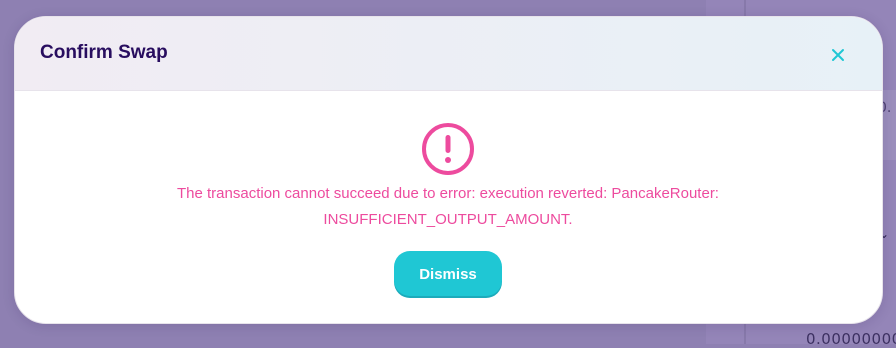 The height and width of the screenshot is (348, 896). I want to click on background-amount-text: 0.00000000, so click(851, 339).